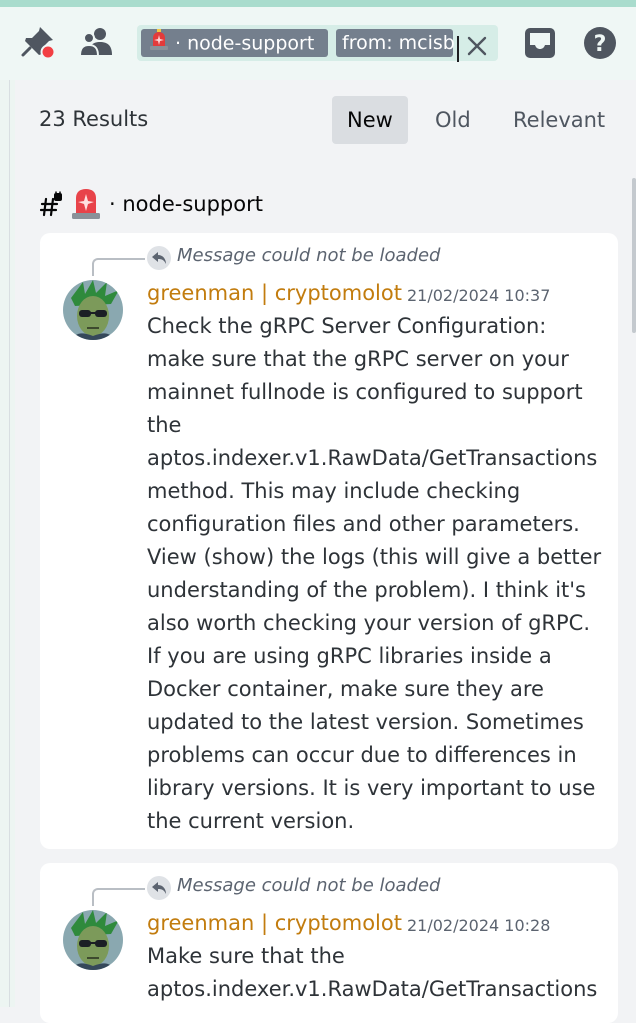 The image size is (636, 1023). I want to click on pinned-messages-button, so click(38, 42).